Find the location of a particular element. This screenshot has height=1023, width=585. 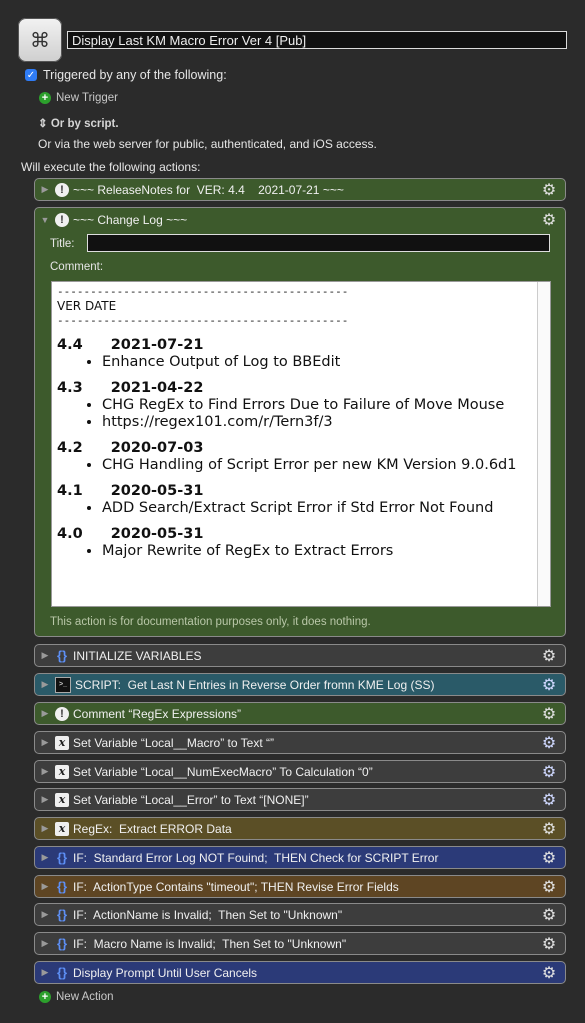

new-action-label: New Action is located at coordinates (85, 997).